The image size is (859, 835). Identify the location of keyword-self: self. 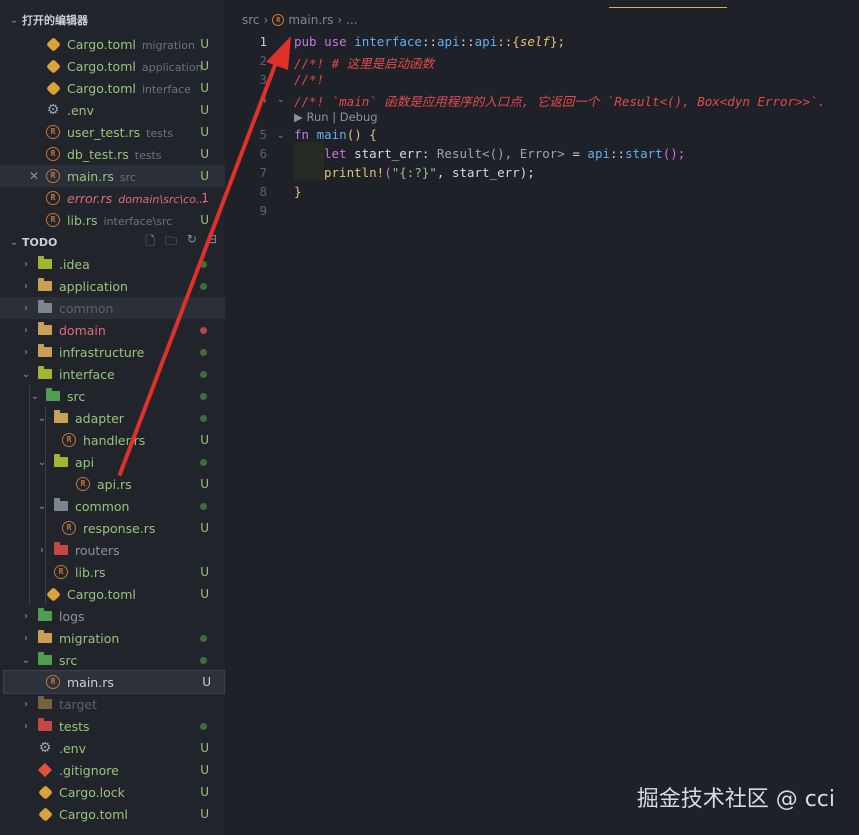
(534, 41).